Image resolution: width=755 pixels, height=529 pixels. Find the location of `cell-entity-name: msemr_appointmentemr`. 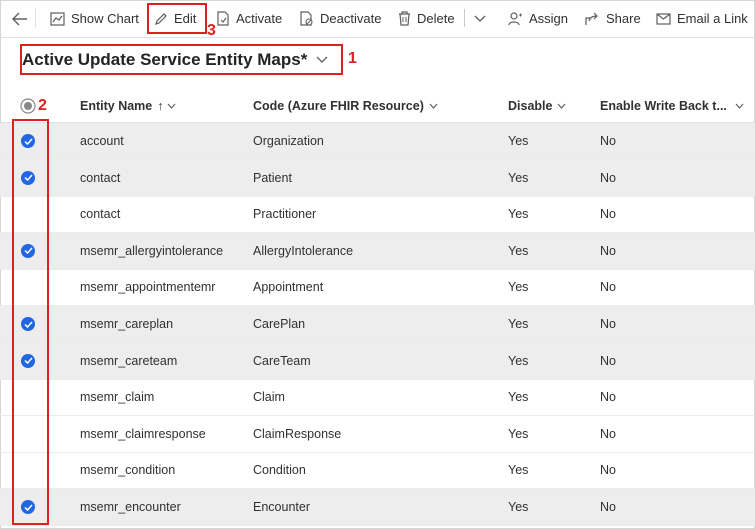

cell-entity-name: msemr_appointmentemr is located at coordinates (147, 287).